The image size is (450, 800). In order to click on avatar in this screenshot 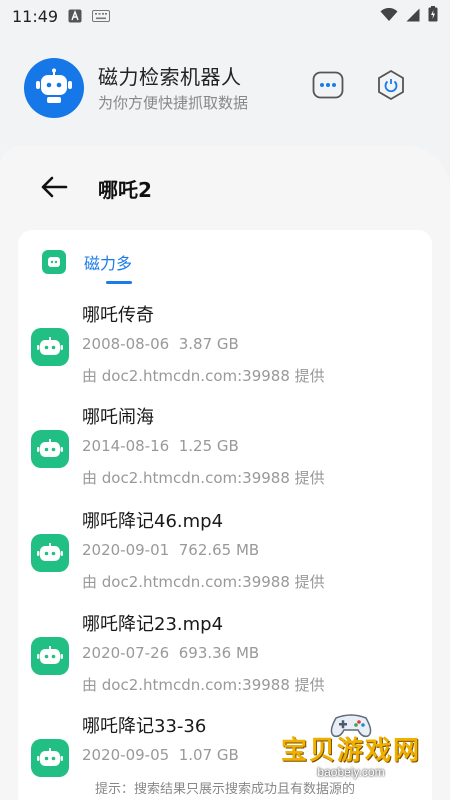, I will do `click(54, 88)`.